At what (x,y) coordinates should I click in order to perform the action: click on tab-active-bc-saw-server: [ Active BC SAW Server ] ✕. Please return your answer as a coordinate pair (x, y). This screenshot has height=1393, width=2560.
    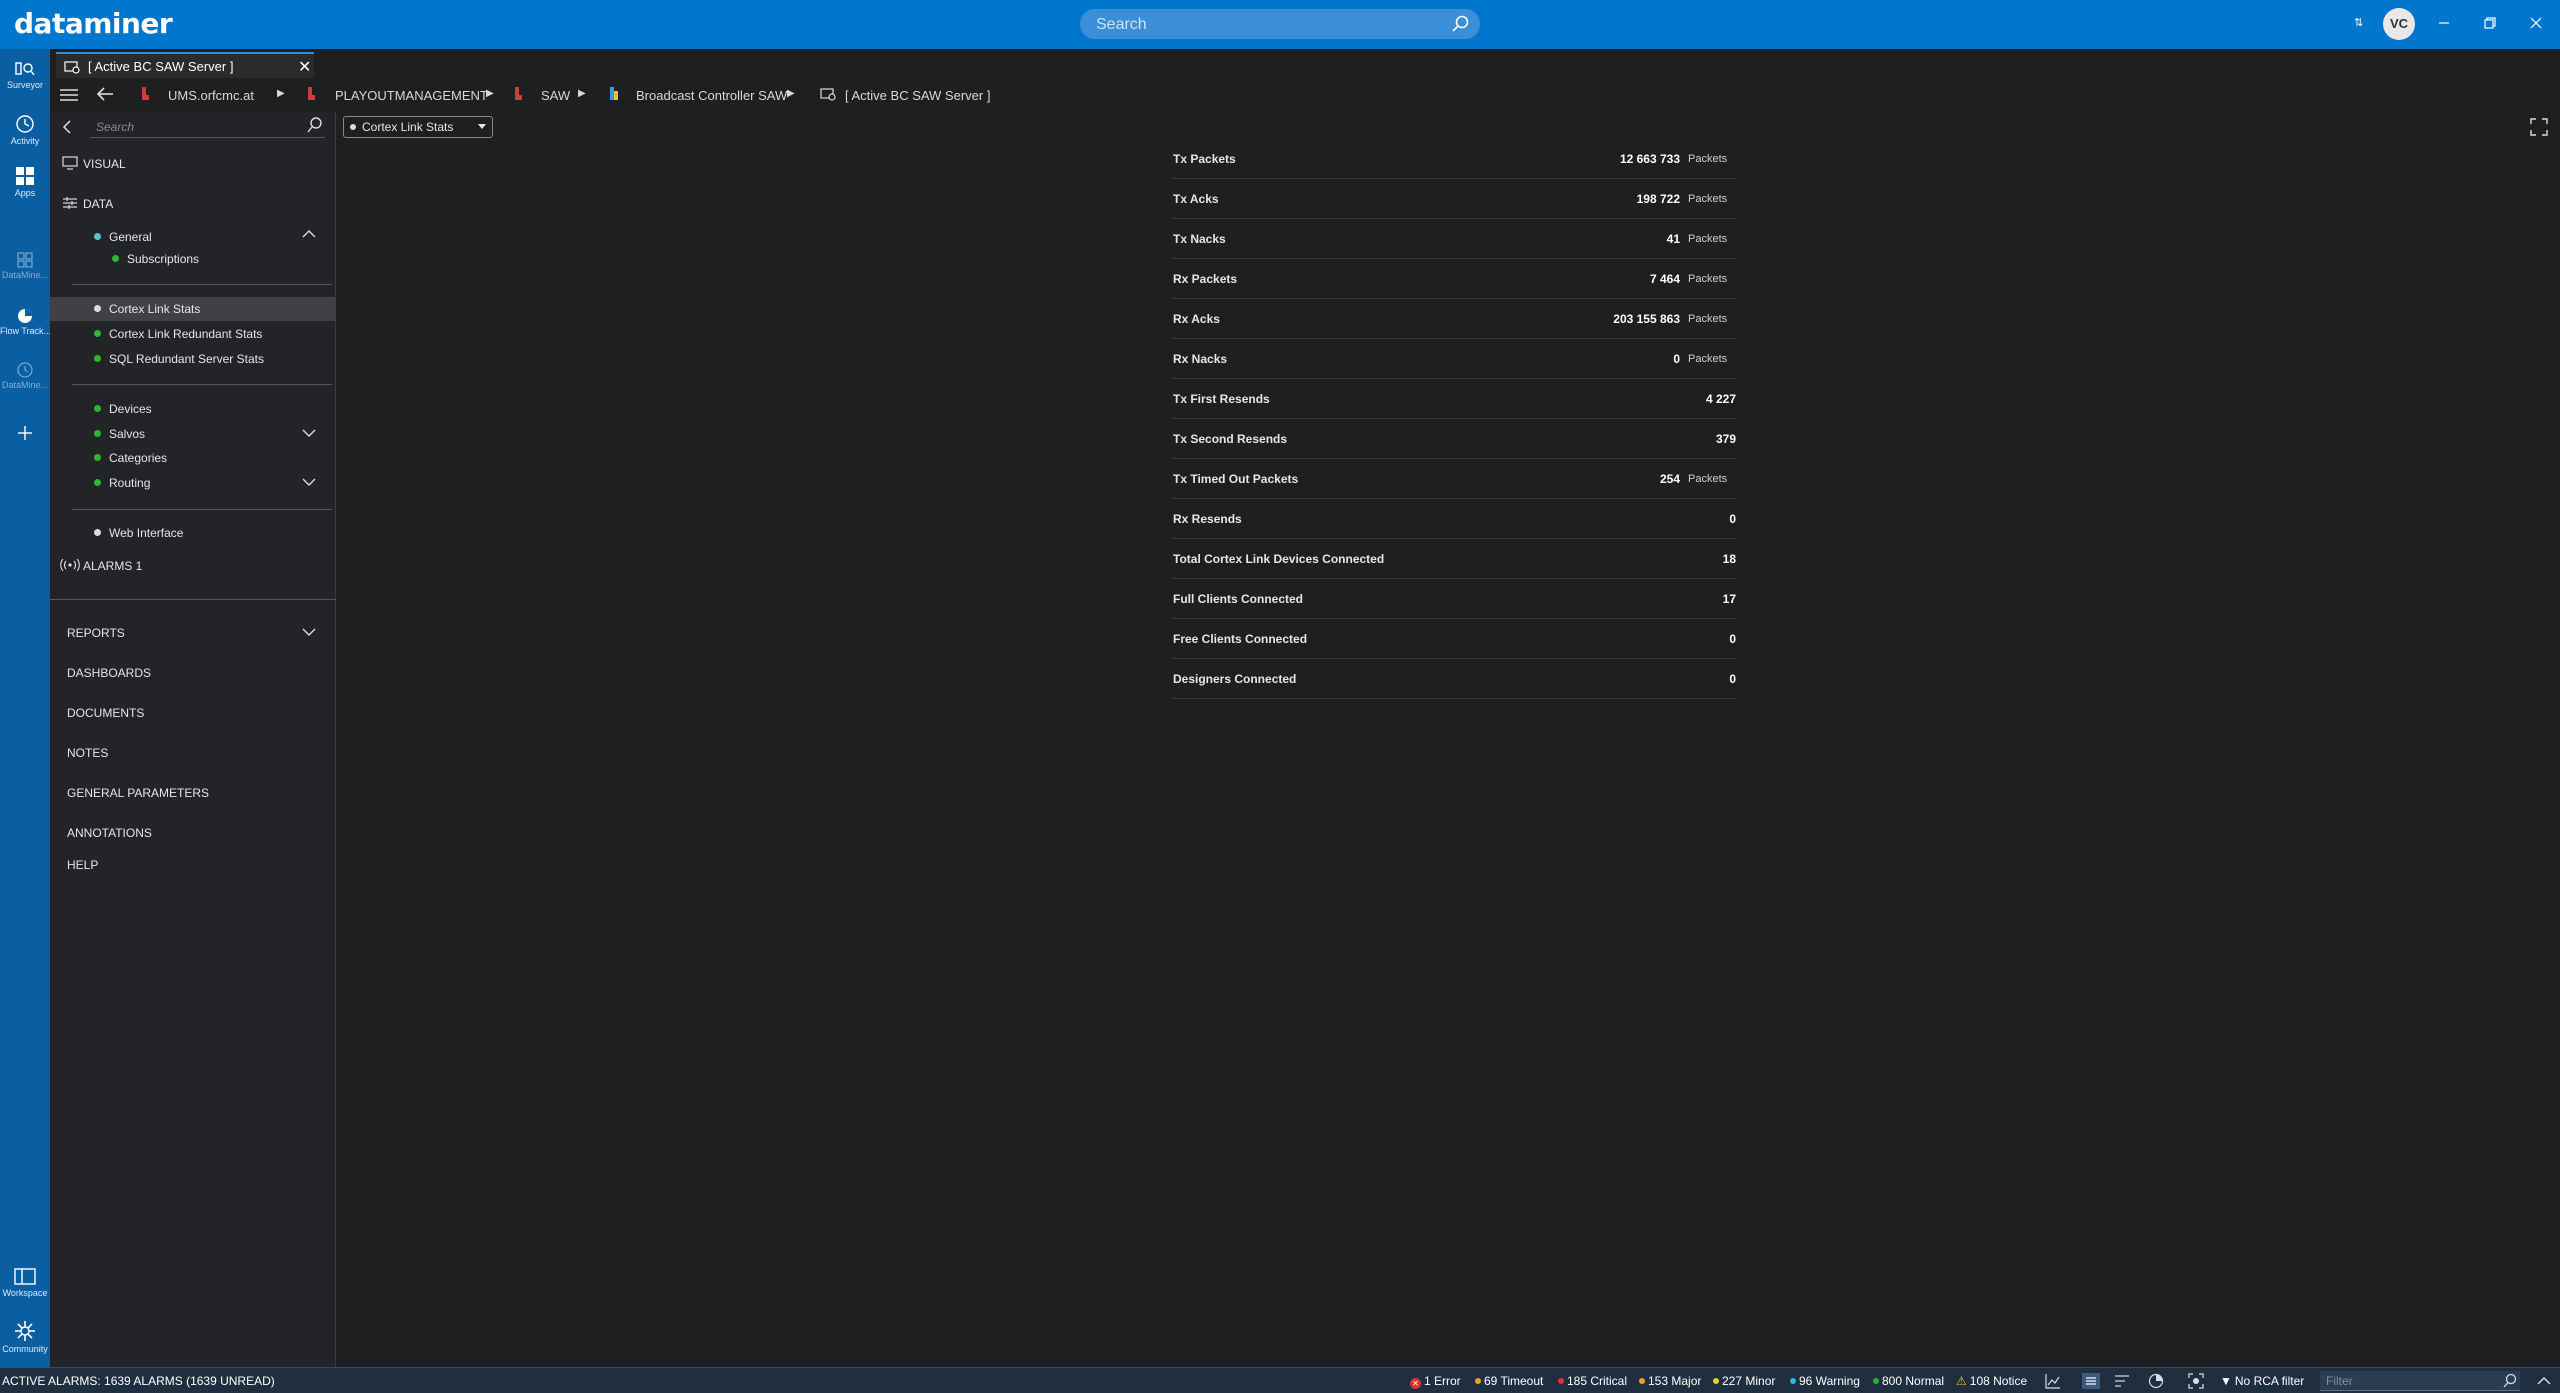
    Looking at the image, I should click on (185, 65).